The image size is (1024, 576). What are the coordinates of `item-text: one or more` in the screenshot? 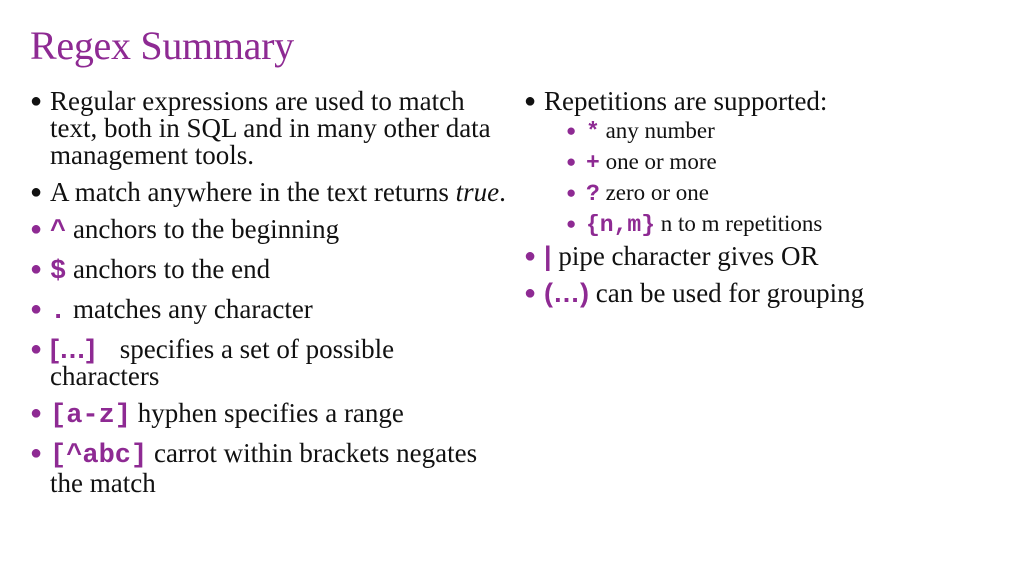 It's located at (661, 161).